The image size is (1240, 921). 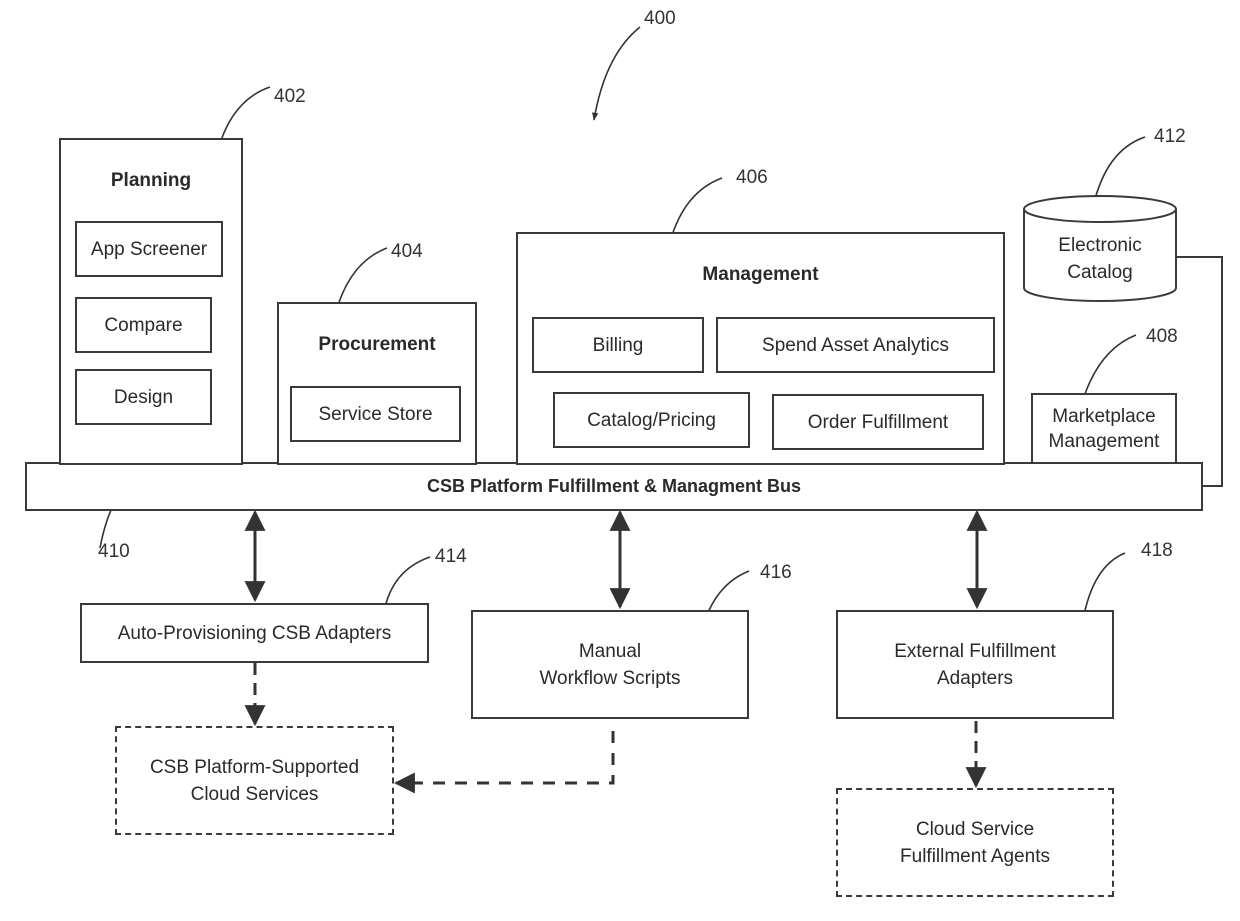 I want to click on compare-box: Compare, so click(x=143, y=325).